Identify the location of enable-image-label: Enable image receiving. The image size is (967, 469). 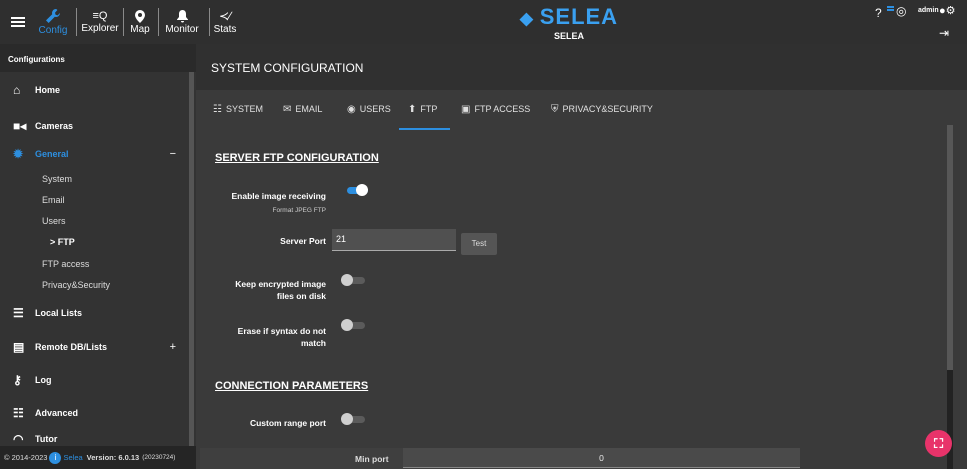
(278, 196).